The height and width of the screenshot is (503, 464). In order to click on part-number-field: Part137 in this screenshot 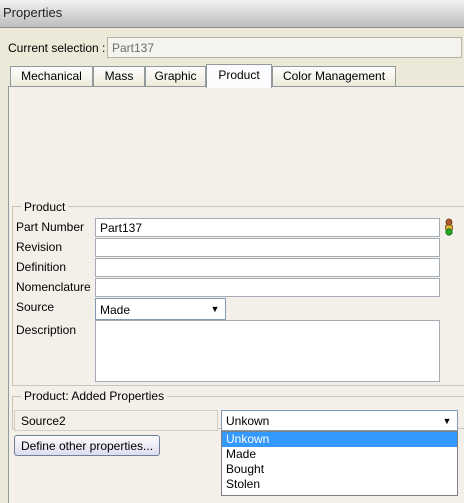, I will do `click(267, 227)`.